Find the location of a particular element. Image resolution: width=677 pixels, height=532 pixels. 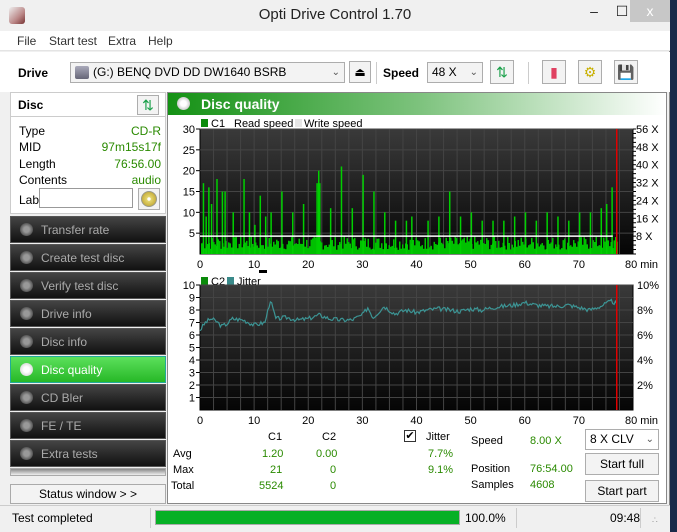

nav-drive-info: Drive info is located at coordinates (88, 313).